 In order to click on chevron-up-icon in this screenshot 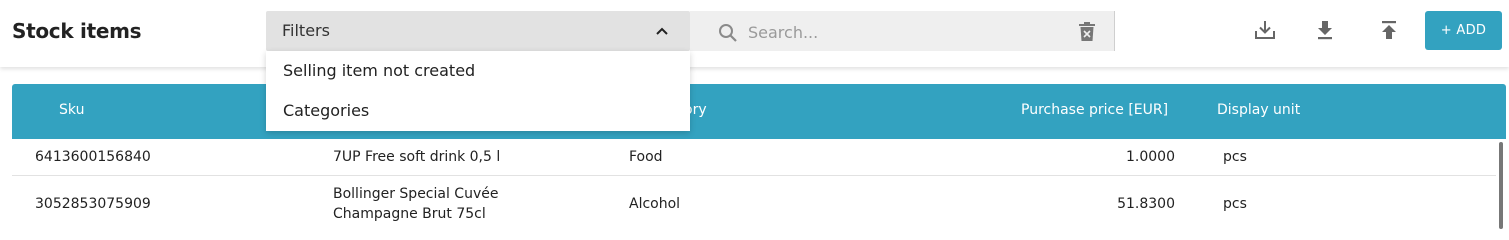, I will do `click(662, 31)`.